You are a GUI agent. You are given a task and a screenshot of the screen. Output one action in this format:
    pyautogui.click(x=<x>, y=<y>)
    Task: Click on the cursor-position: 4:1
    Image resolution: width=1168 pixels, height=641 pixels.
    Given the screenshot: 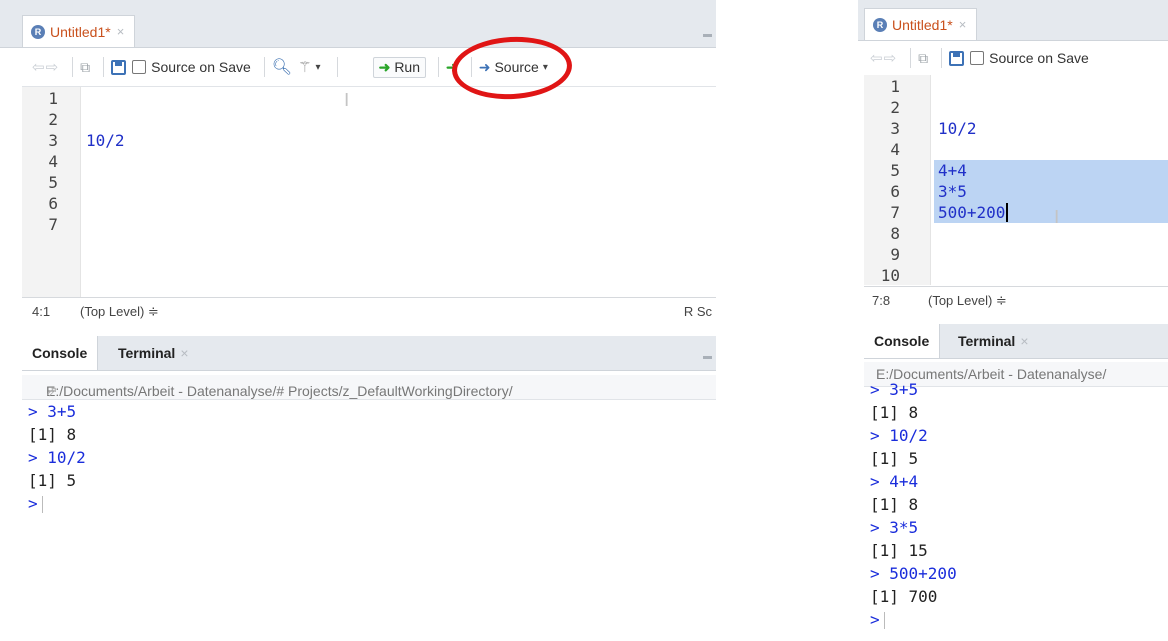 What is the action you would take?
    pyautogui.click(x=41, y=311)
    